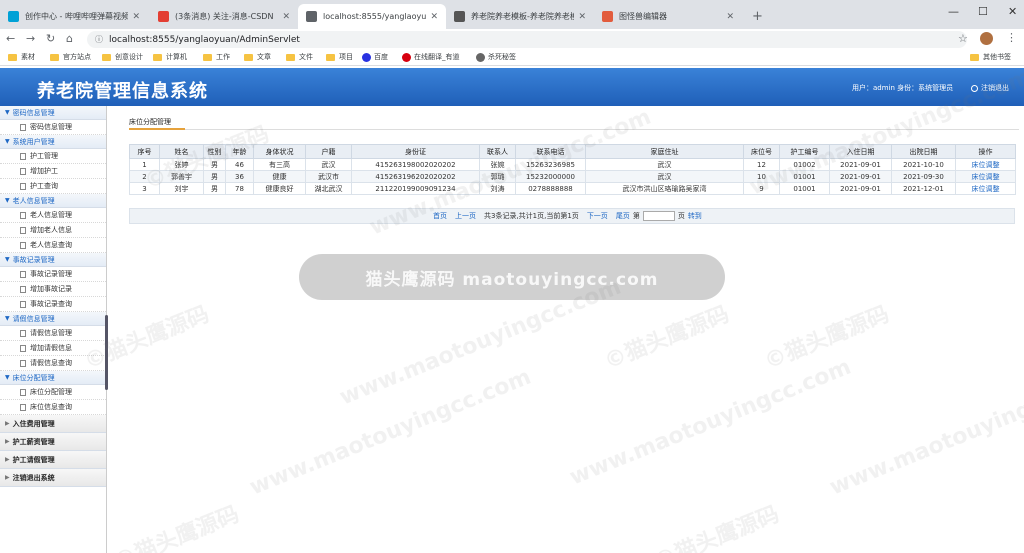 This screenshot has height=553, width=1024. Describe the element at coordinates (623, 216) in the screenshot. I see `pager-last: 尾页` at that location.